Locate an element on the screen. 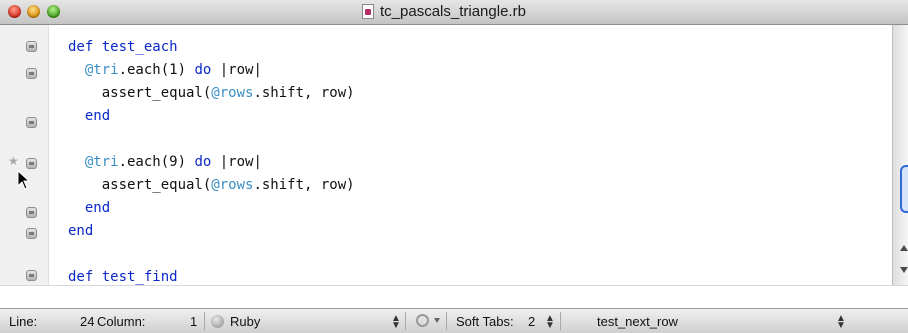 This screenshot has height=333, width=908. horizontal-scroll-area is located at coordinates (454, 297).